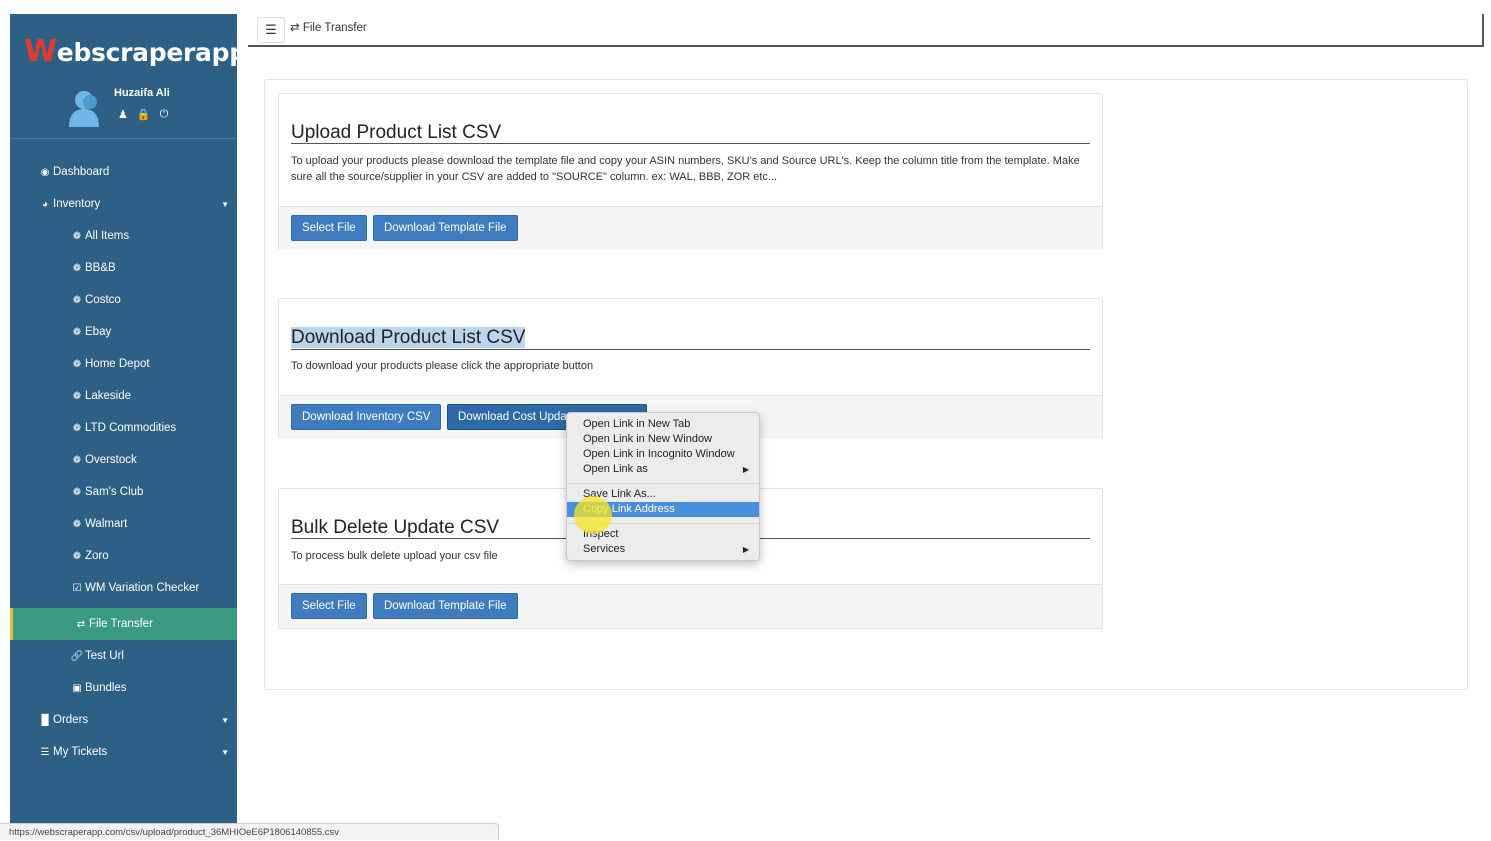  Describe the element at coordinates (123, 204) in the screenshot. I see `sidebar-item-inventory: ◕ Inventory ▼` at that location.